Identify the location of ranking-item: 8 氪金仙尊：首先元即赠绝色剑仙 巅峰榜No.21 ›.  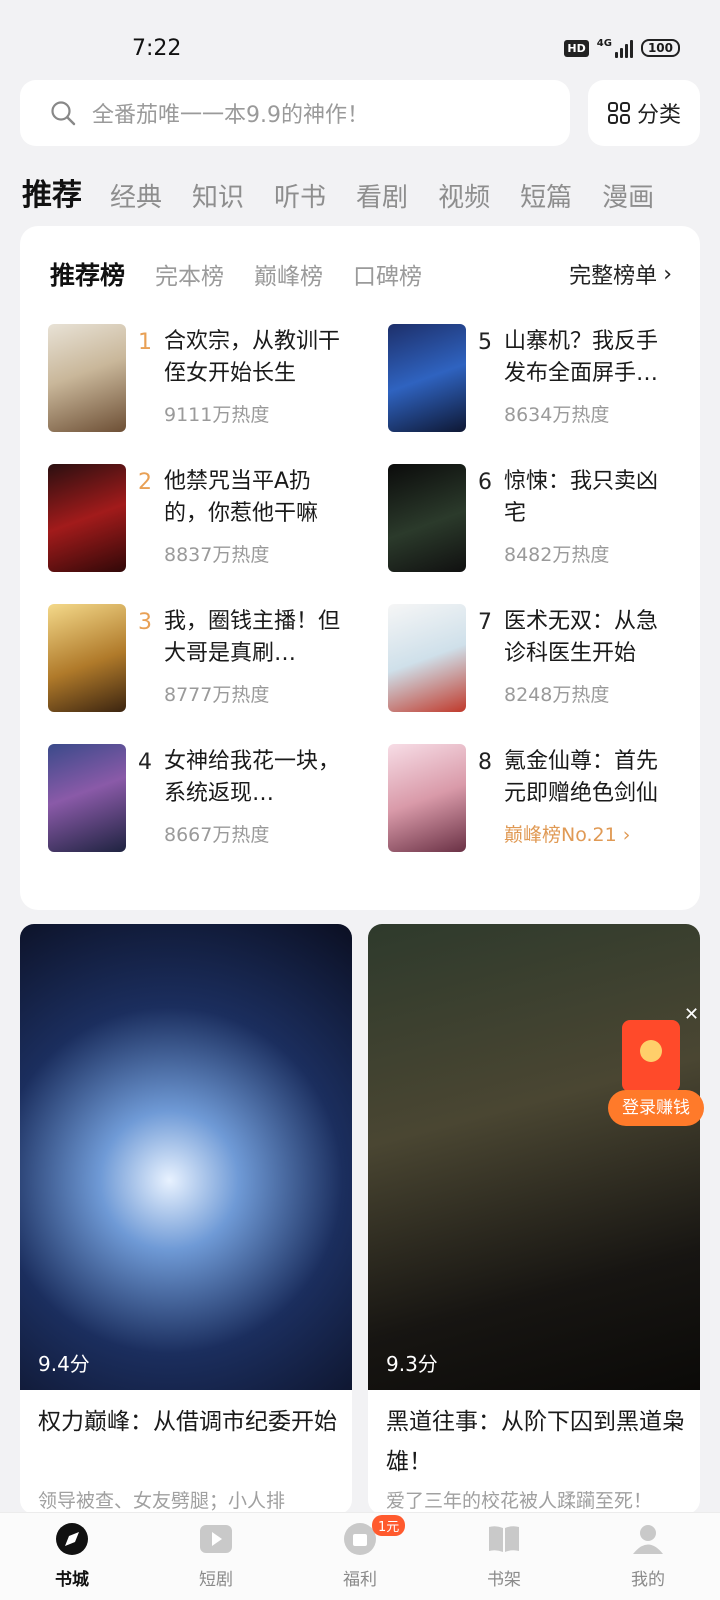
(538, 800).